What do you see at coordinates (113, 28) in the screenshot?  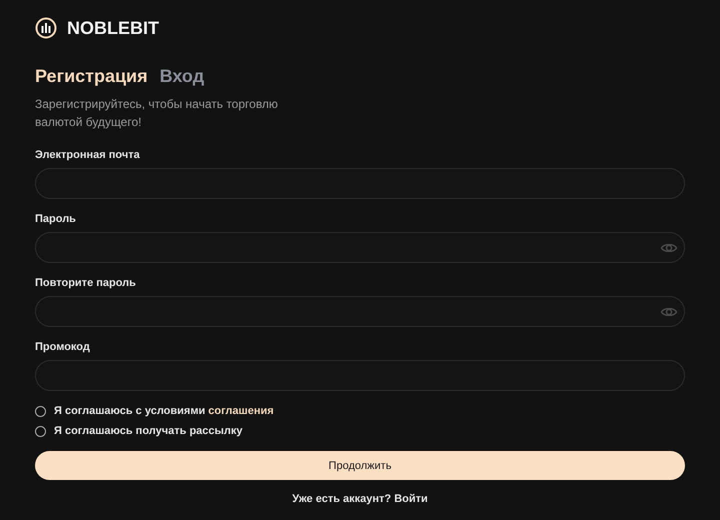 I see `brand-name: NOBLEBIT` at bounding box center [113, 28].